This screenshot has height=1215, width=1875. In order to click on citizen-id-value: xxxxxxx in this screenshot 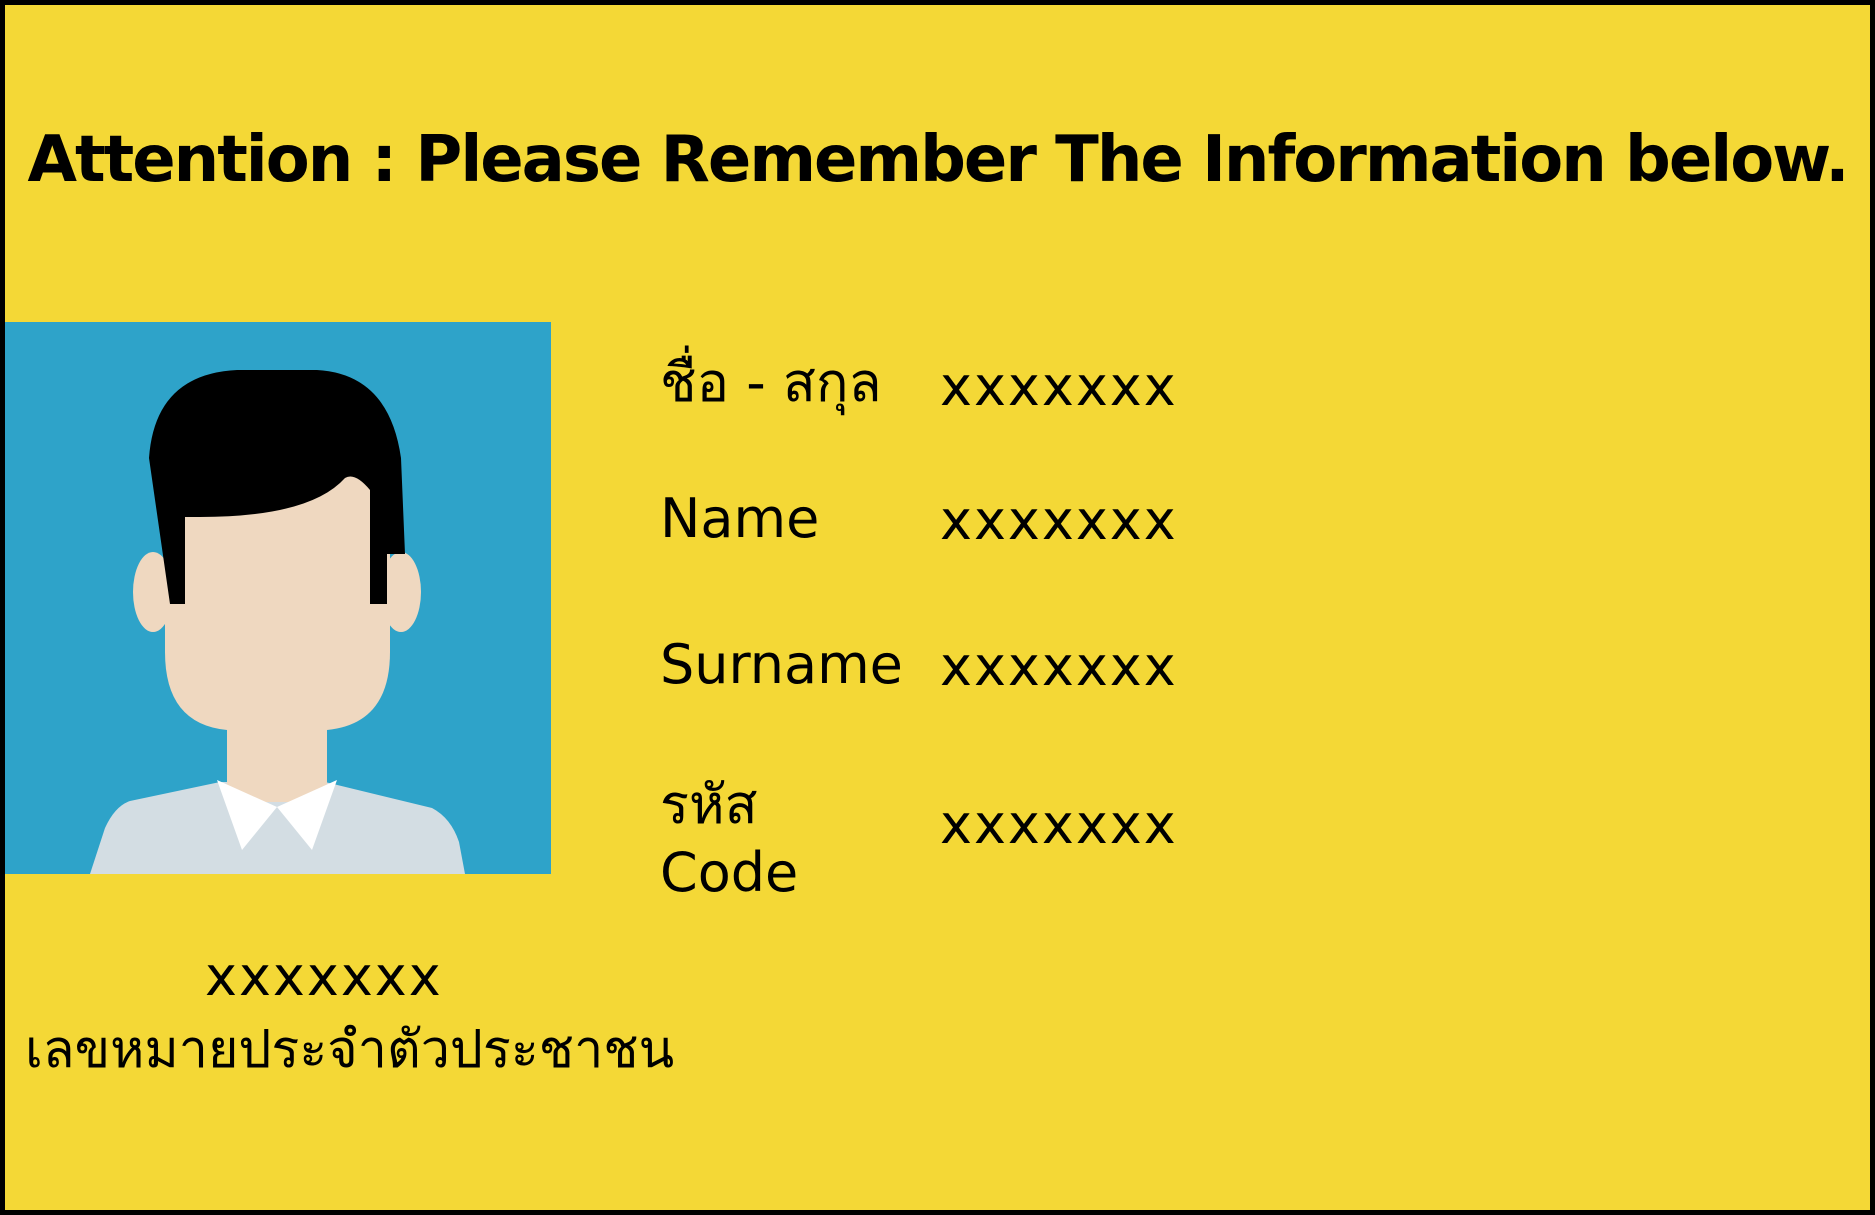, I will do `click(324, 976)`.